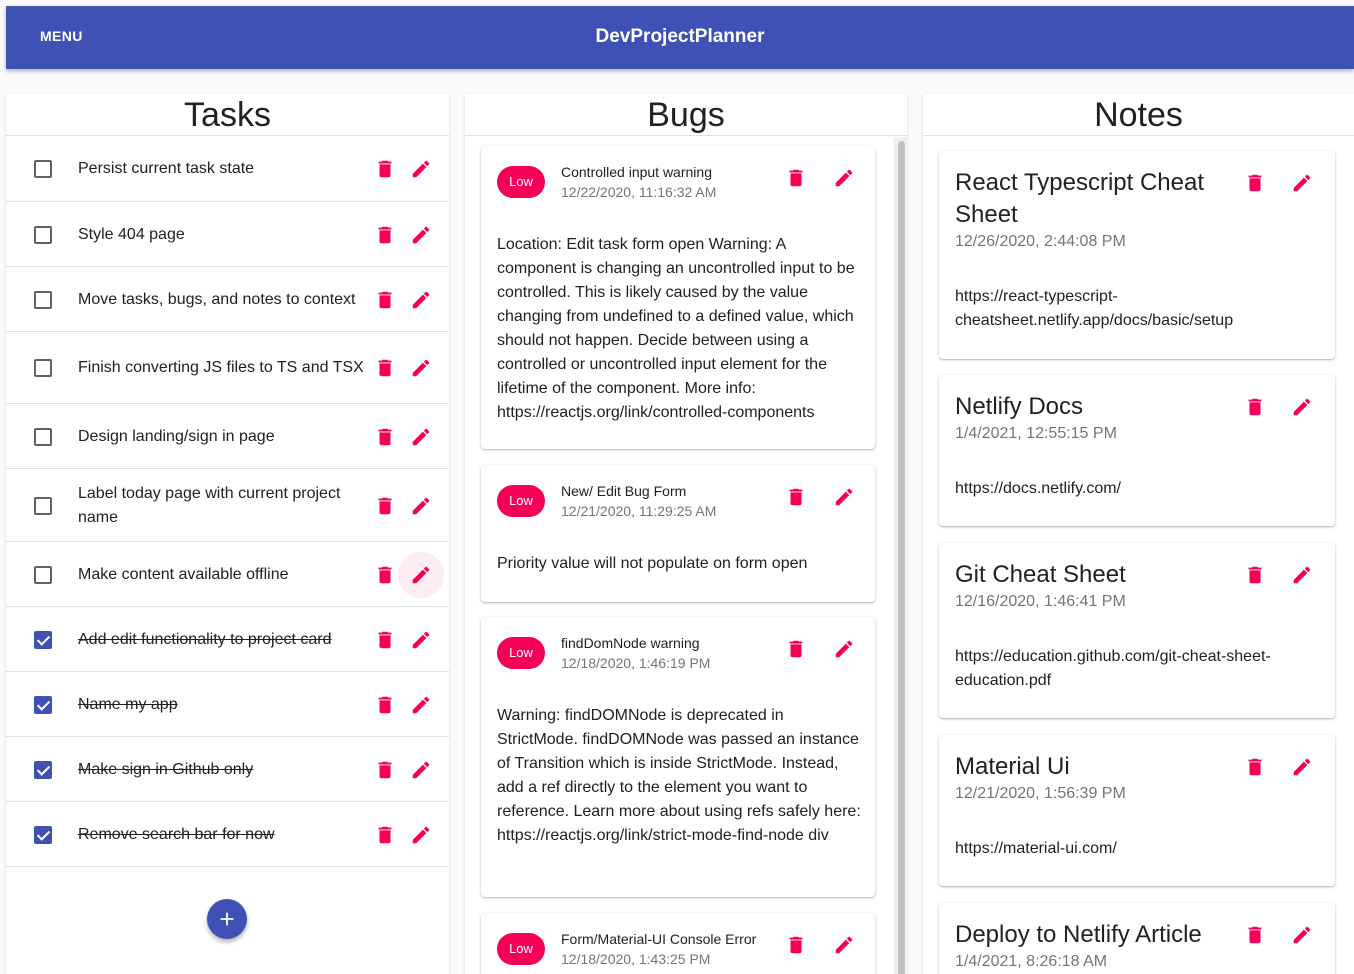 This screenshot has width=1354, height=974. What do you see at coordinates (176, 436) in the screenshot?
I see `task-text: Design landing/sign in page` at bounding box center [176, 436].